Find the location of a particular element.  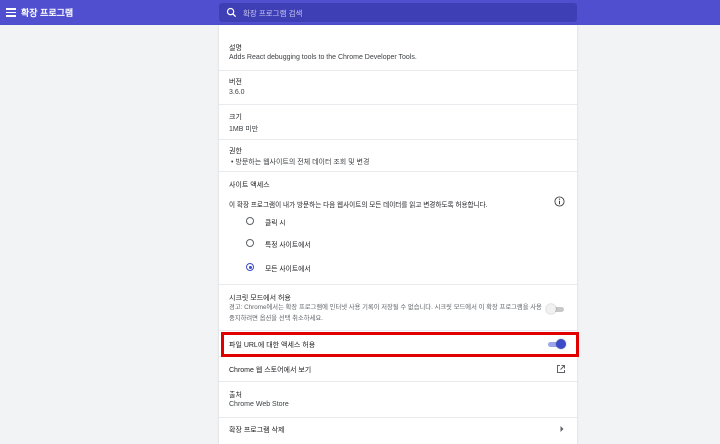

radio-on-click is located at coordinates (250, 221).